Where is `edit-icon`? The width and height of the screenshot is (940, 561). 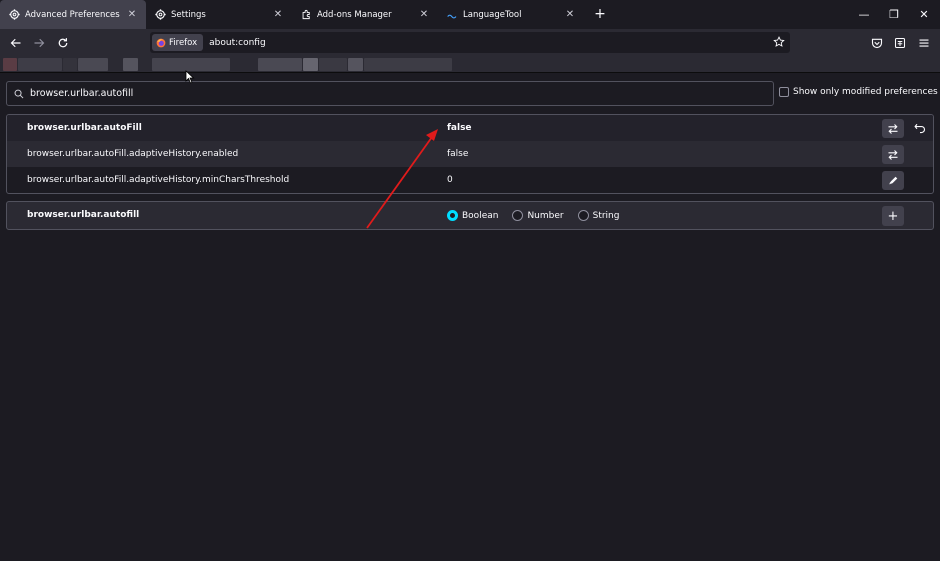
edit-icon is located at coordinates (893, 180).